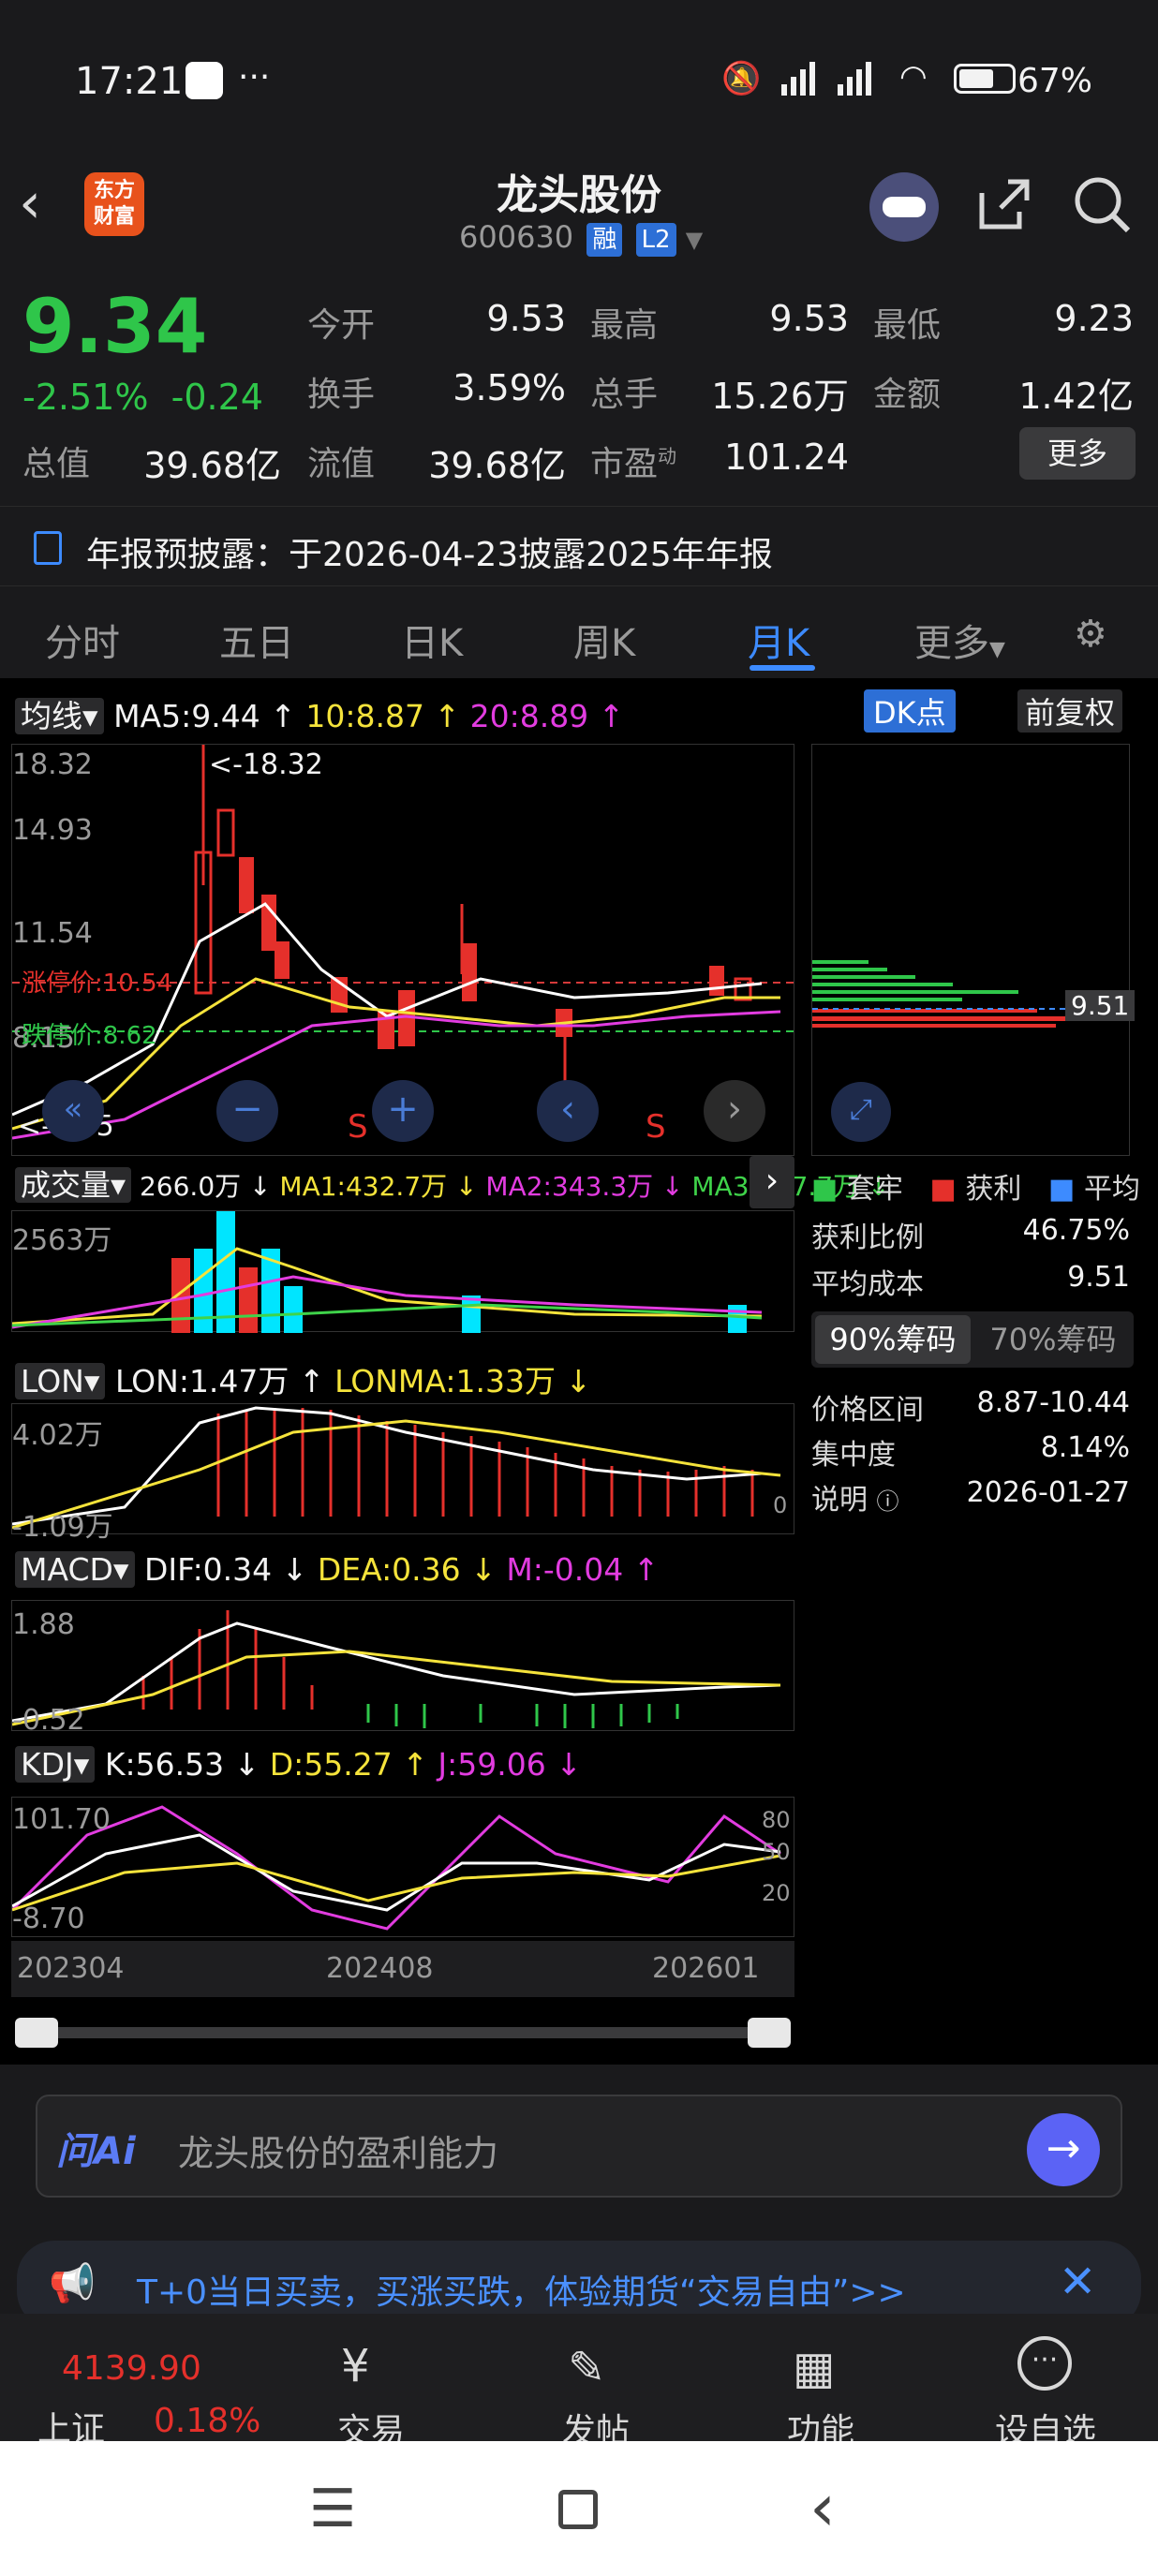 The height and width of the screenshot is (2576, 1158). I want to click on zoom-in-icon: +, so click(403, 1111).